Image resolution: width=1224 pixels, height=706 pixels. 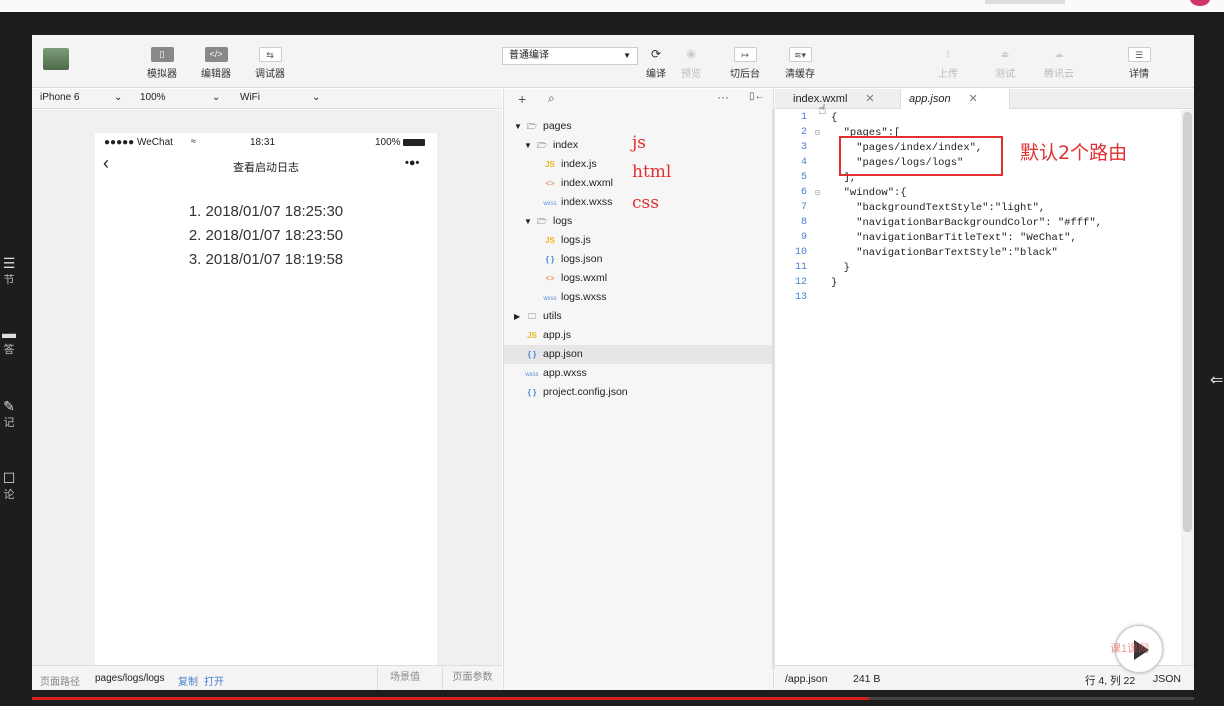 I want to click on simulator-button: ▯ 模拟器, so click(x=162, y=63).